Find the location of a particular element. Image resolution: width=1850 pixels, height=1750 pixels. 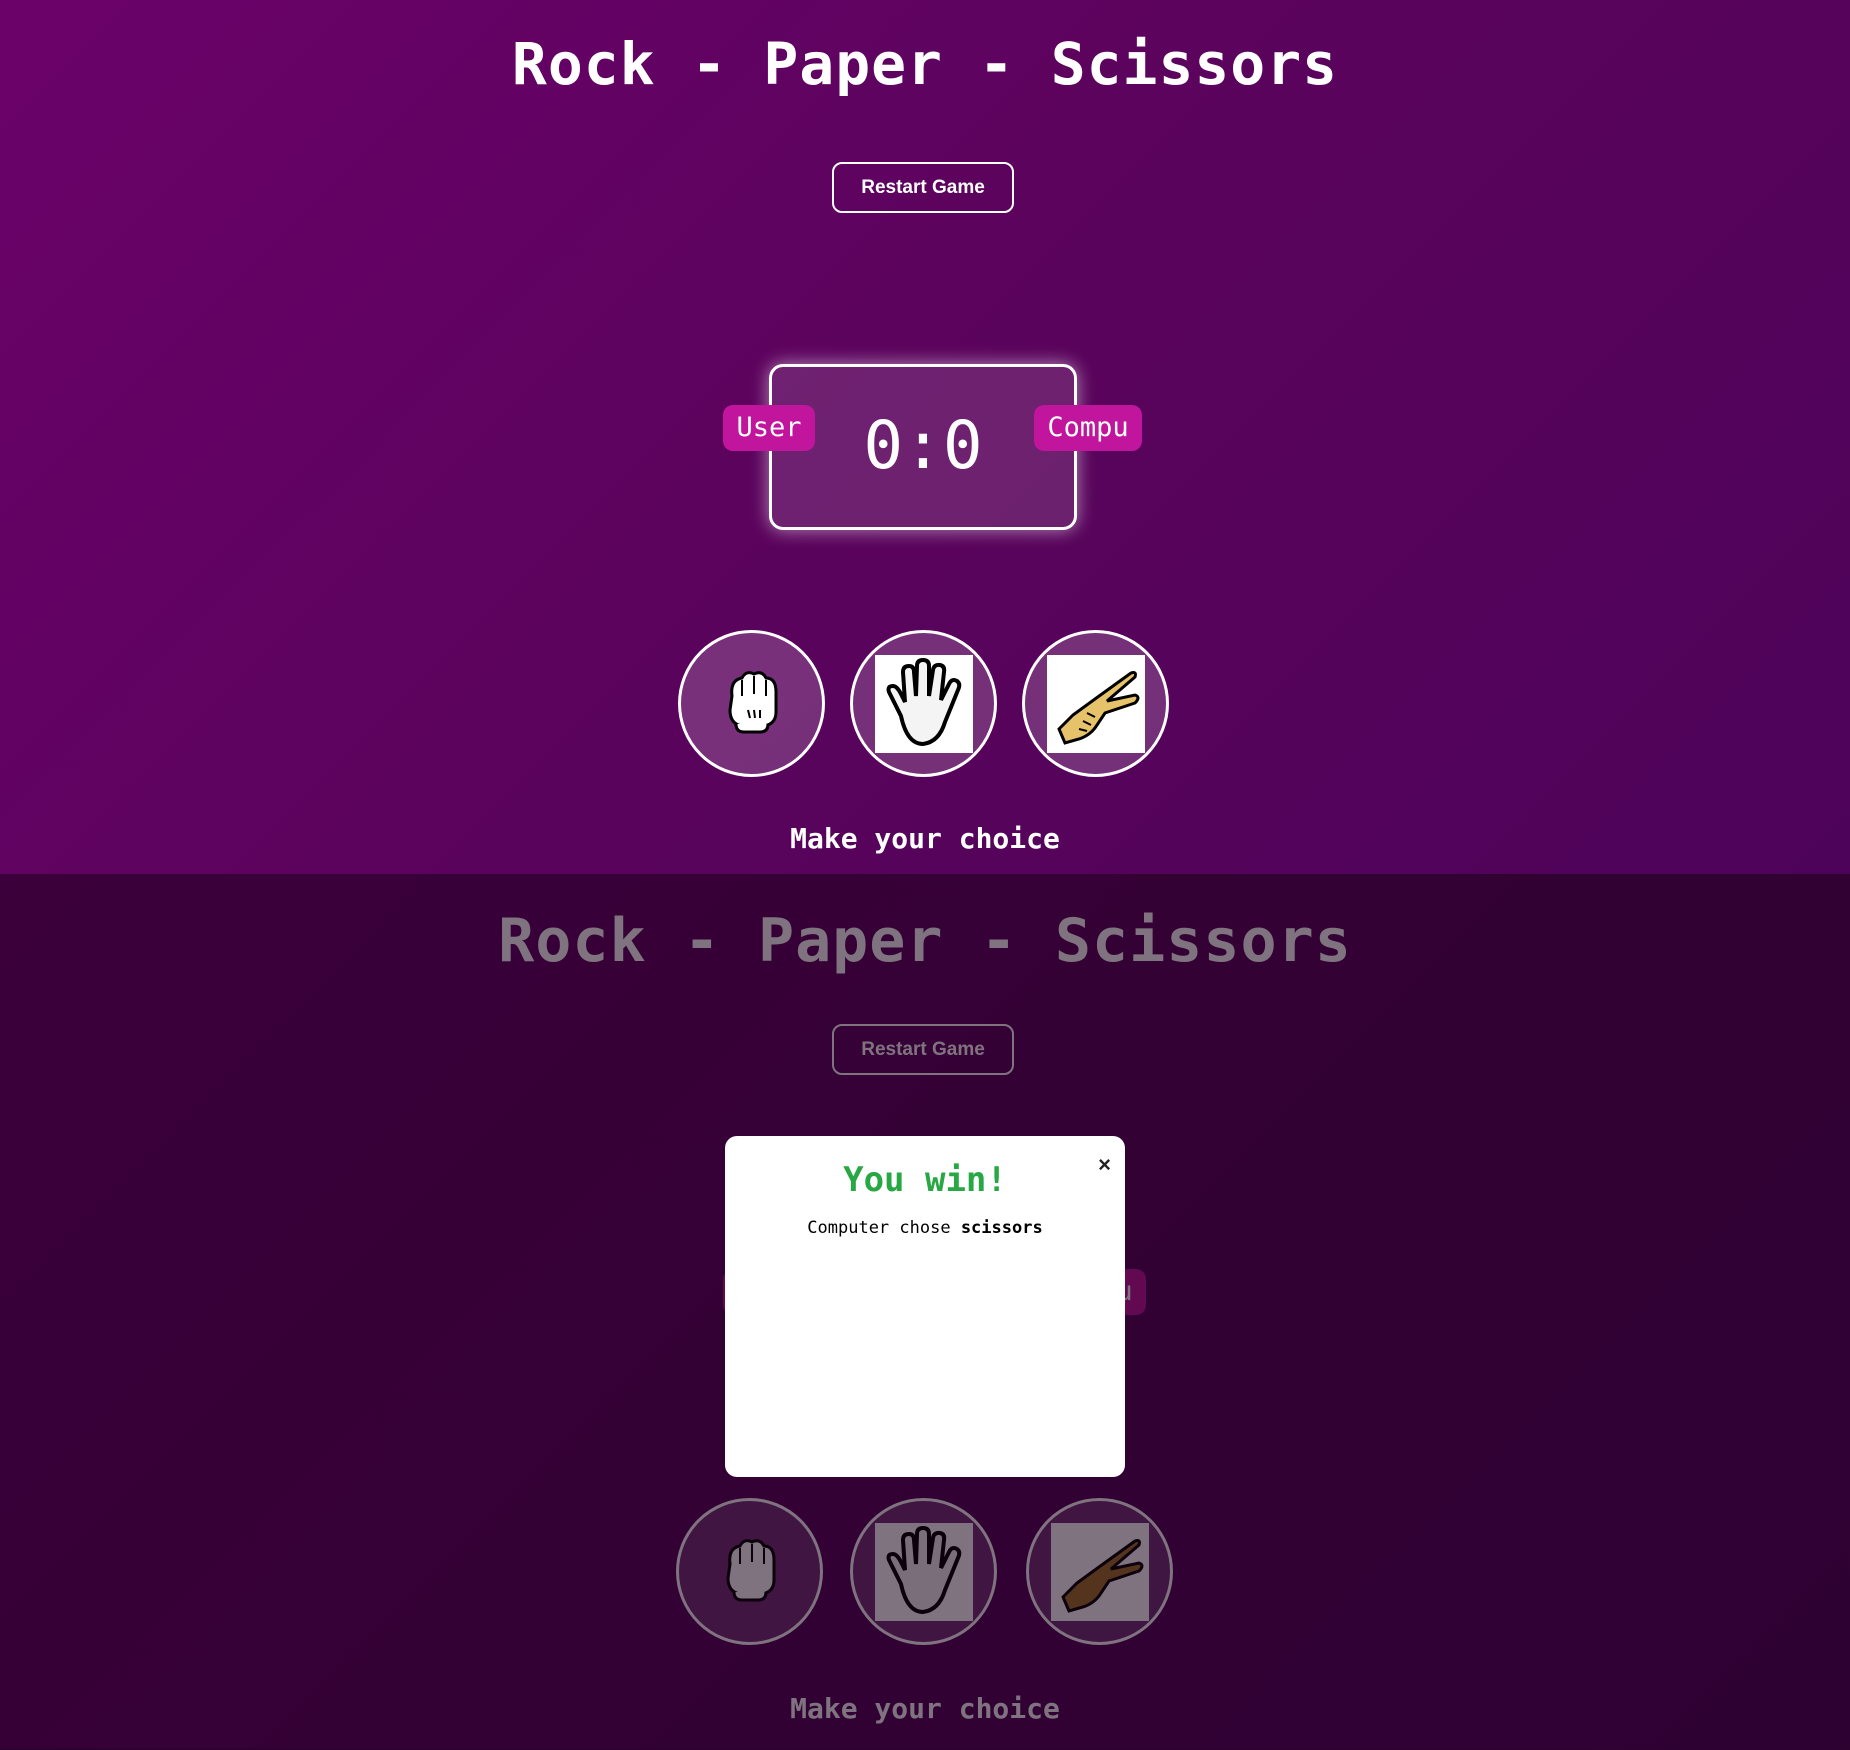

paper-hand-icon is located at coordinates (923, 703).